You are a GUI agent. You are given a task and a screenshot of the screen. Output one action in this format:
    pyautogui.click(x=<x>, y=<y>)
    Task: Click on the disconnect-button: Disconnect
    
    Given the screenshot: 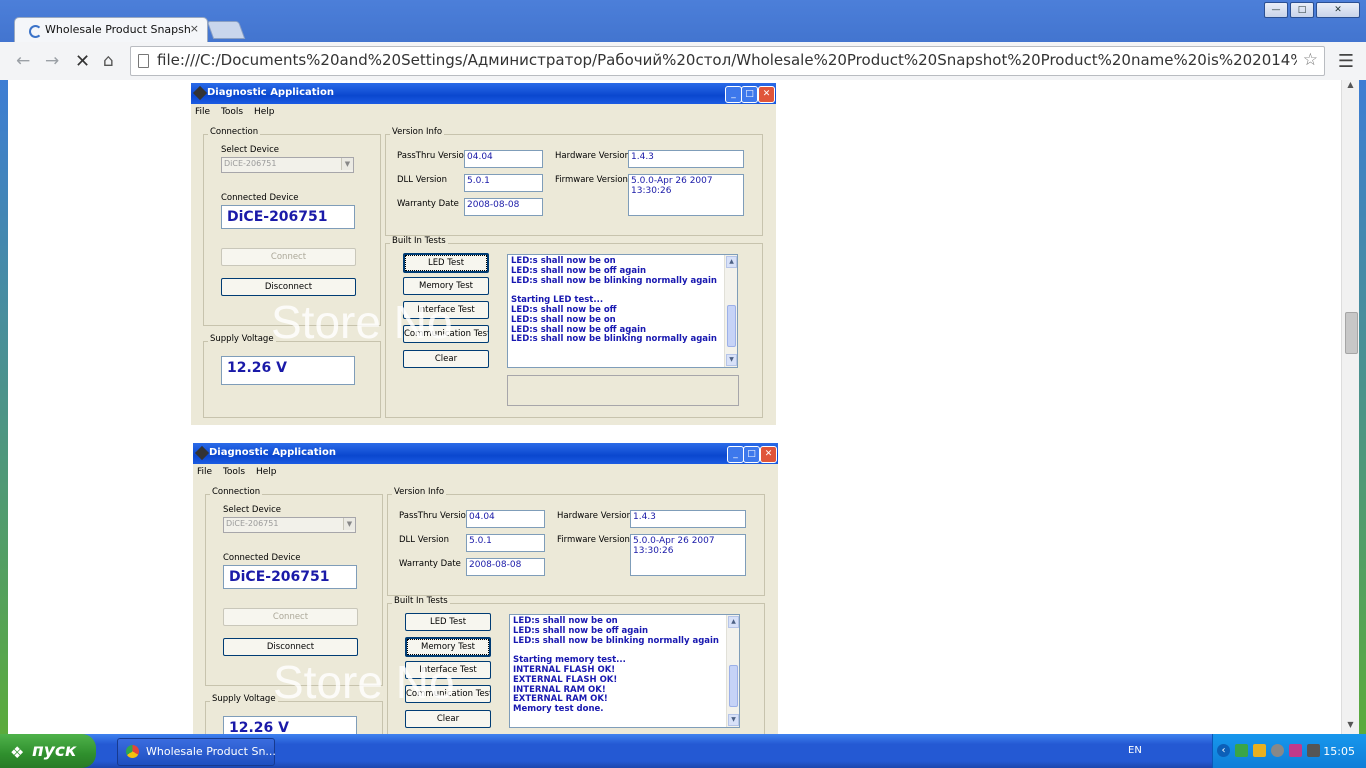 What is the action you would take?
    pyautogui.click(x=288, y=287)
    